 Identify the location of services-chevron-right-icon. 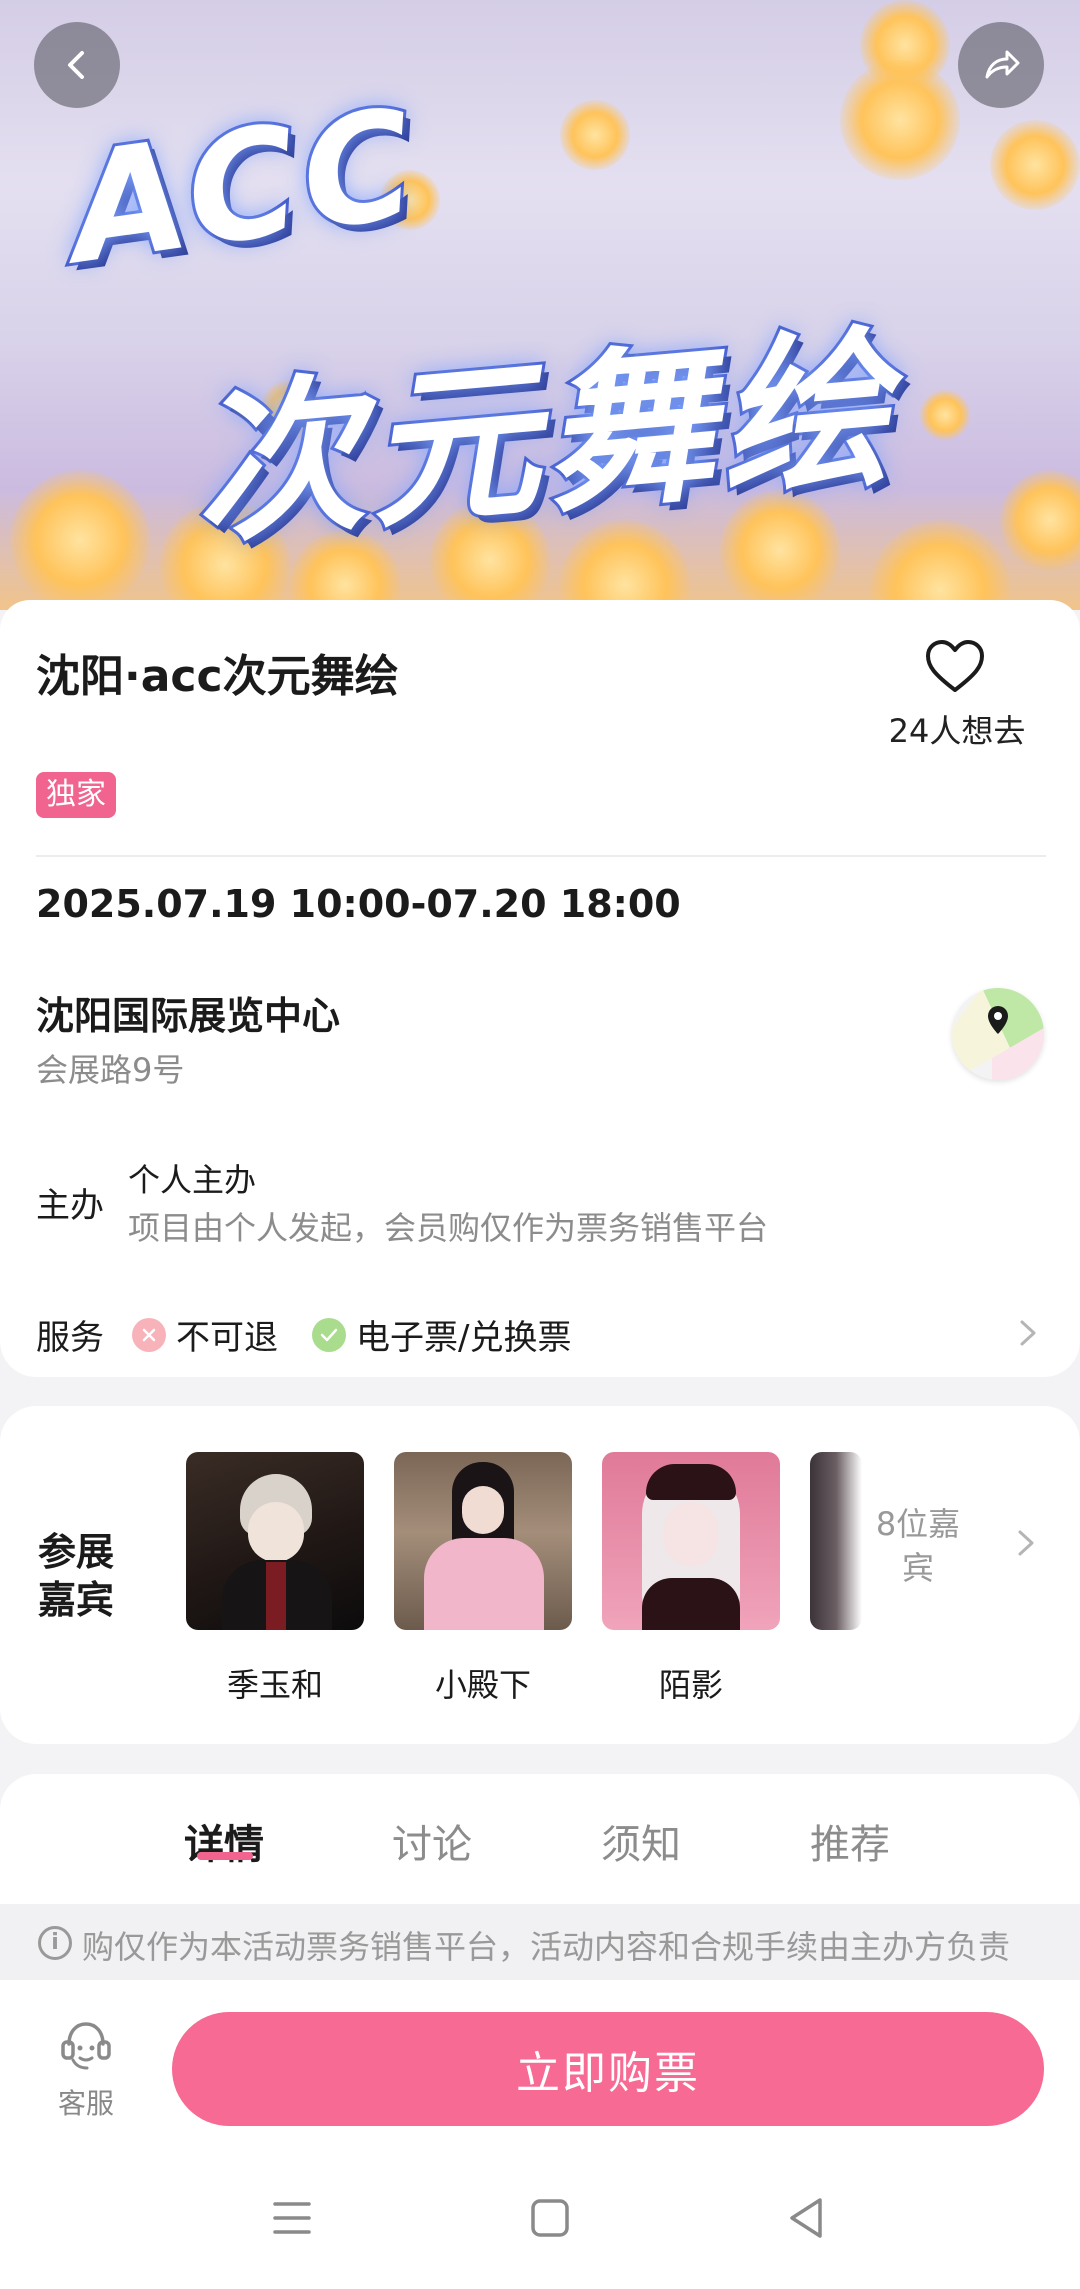
(1028, 1333).